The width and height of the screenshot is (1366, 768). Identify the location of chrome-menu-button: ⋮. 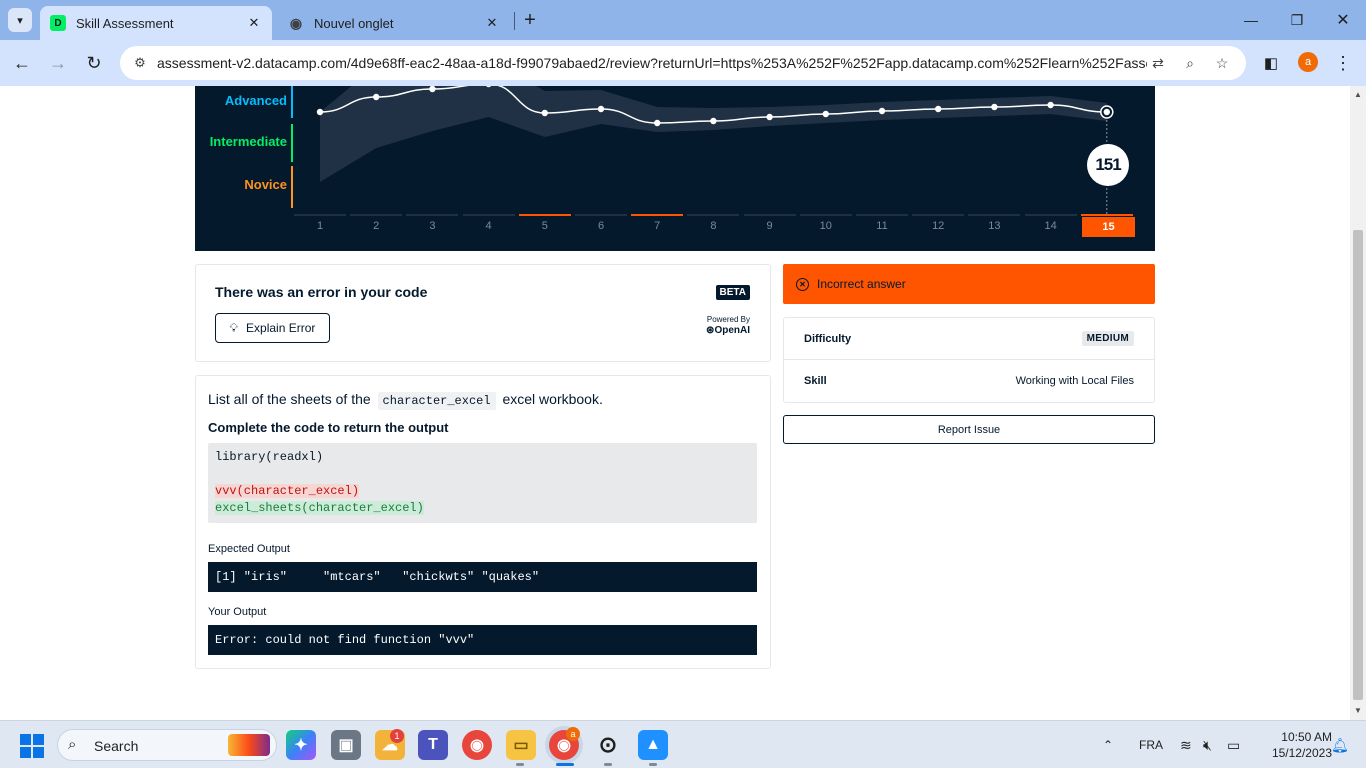
(1343, 63).